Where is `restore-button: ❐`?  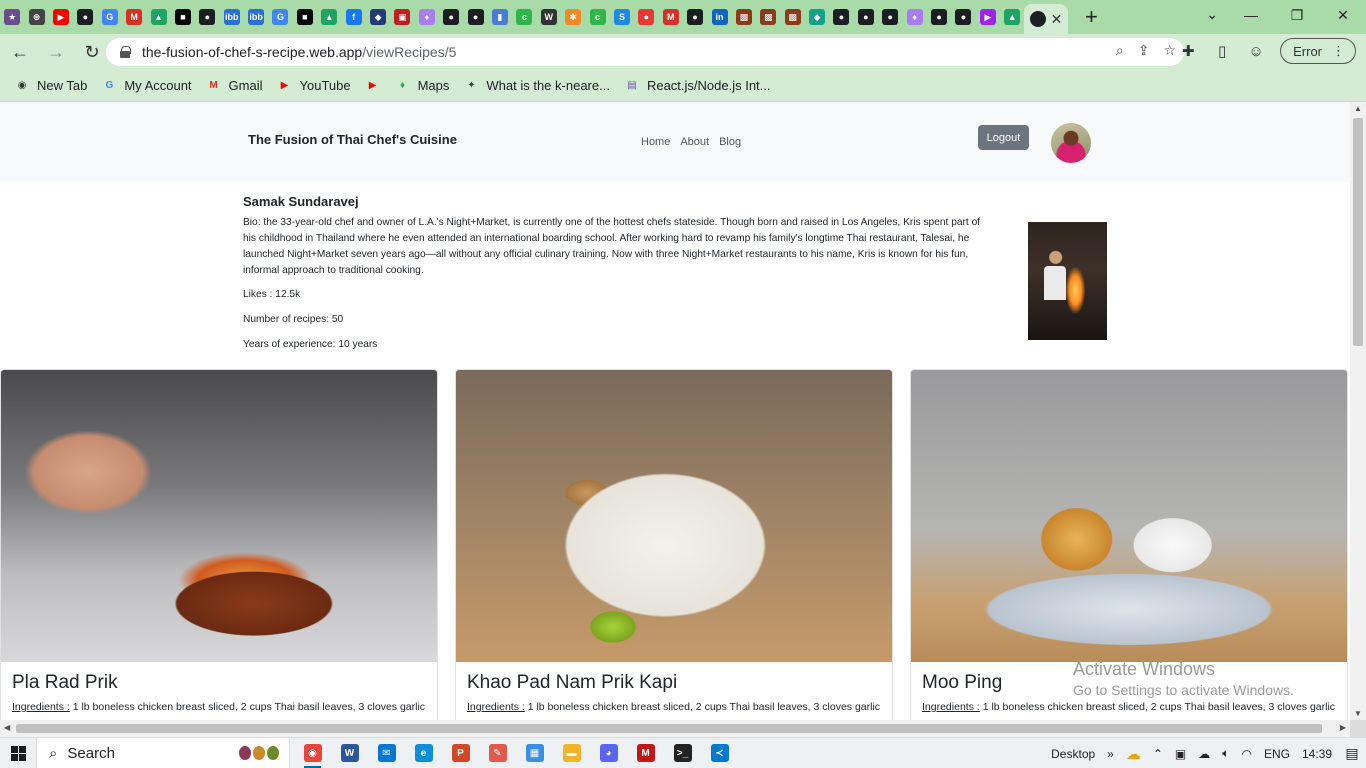 restore-button: ❐ is located at coordinates (1297, 15).